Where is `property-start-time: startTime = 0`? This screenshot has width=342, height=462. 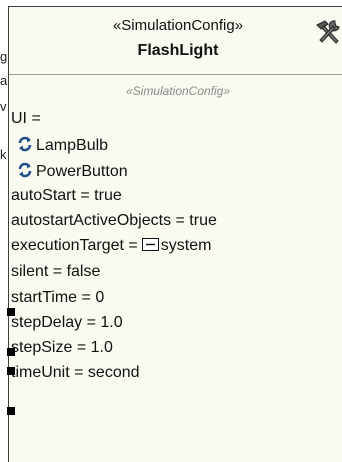
property-start-time: startTime = 0 is located at coordinates (57, 298).